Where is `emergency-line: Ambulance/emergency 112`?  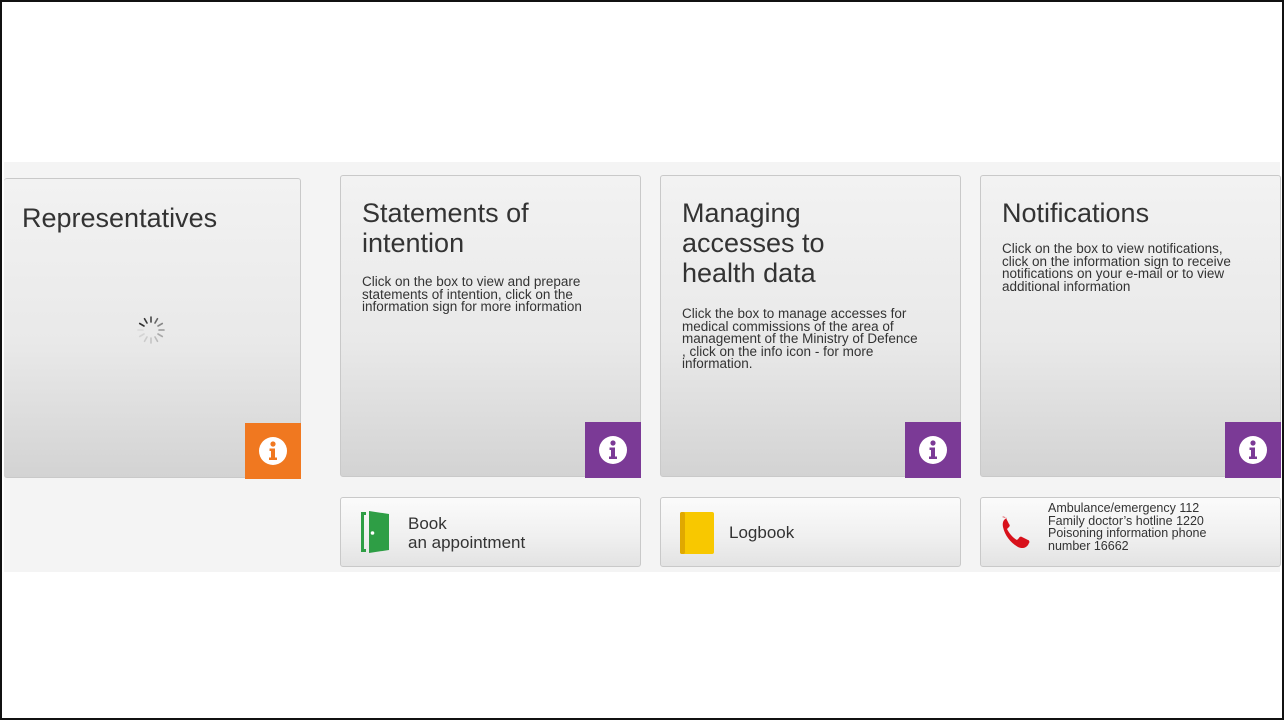
emergency-line: Ambulance/emergency 112 is located at coordinates (1124, 508).